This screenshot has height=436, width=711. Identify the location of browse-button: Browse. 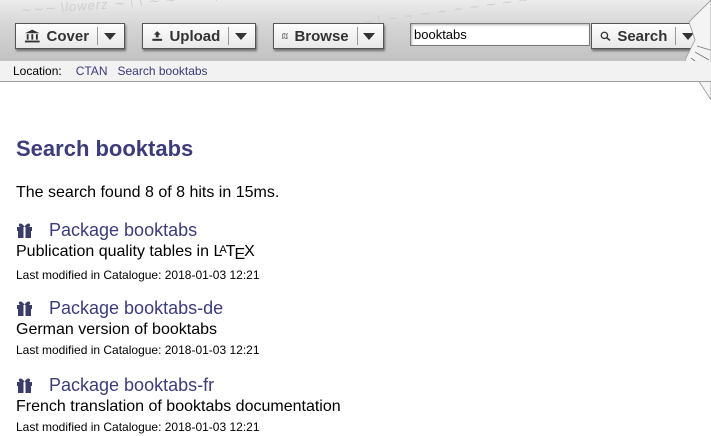
(328, 36).